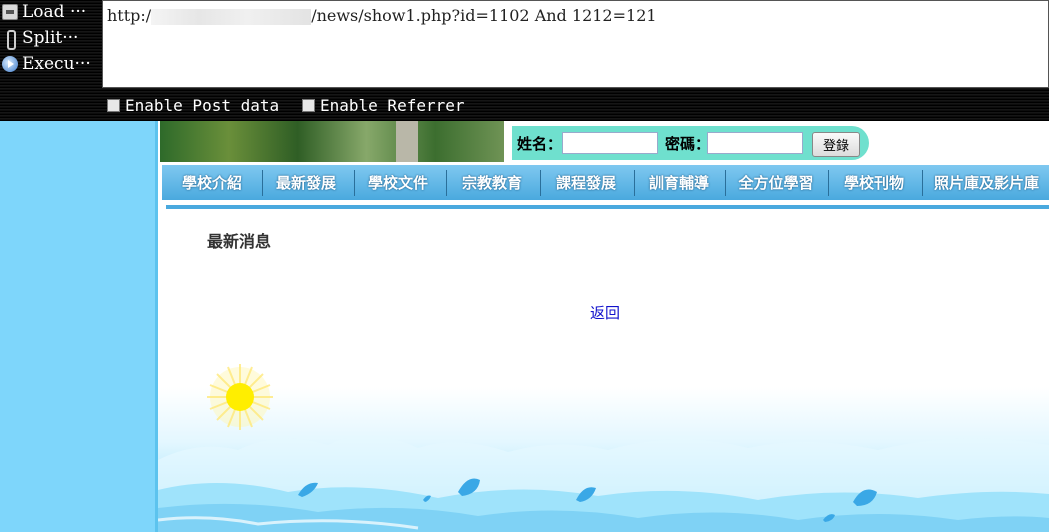  I want to click on nav-item-latest-development: 最新發展, so click(306, 182).